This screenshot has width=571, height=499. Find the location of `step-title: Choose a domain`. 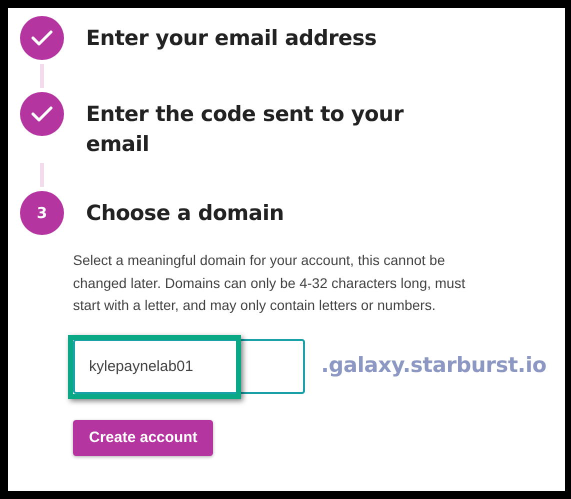

step-title: Choose a domain is located at coordinates (185, 213).